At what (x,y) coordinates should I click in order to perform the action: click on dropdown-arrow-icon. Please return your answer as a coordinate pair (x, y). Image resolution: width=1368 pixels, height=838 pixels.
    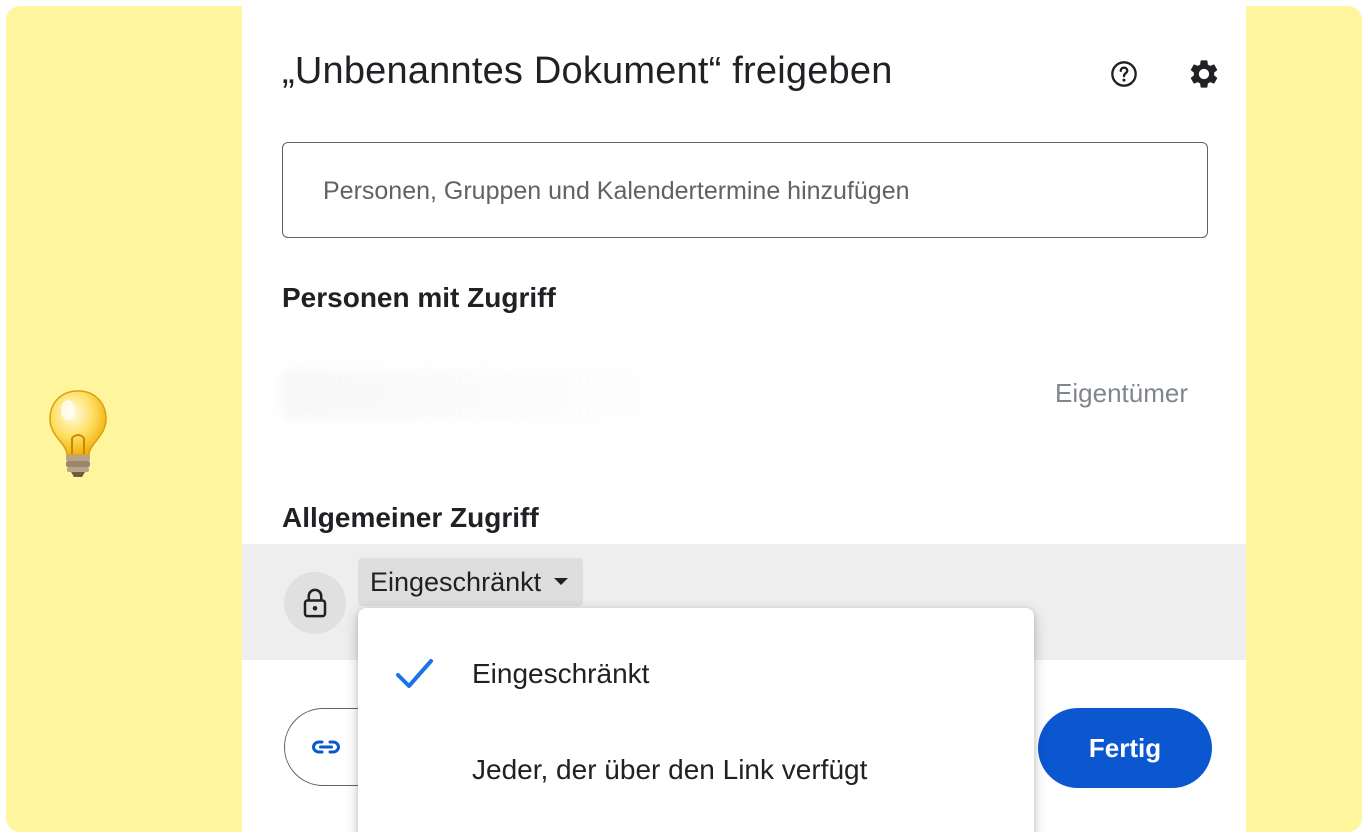
    Looking at the image, I should click on (561, 581).